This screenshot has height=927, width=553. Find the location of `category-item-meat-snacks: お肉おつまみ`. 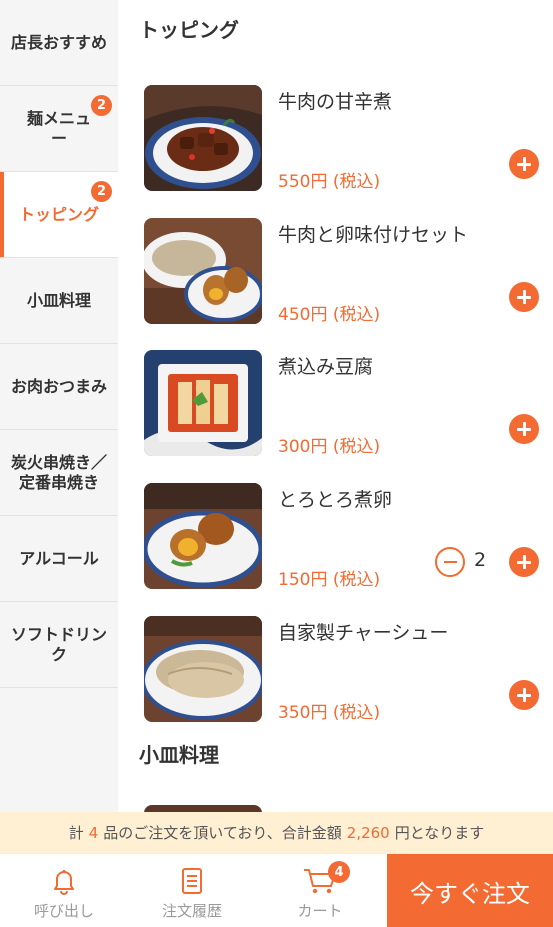

category-item-meat-snacks: お肉おつまみ is located at coordinates (59, 387).